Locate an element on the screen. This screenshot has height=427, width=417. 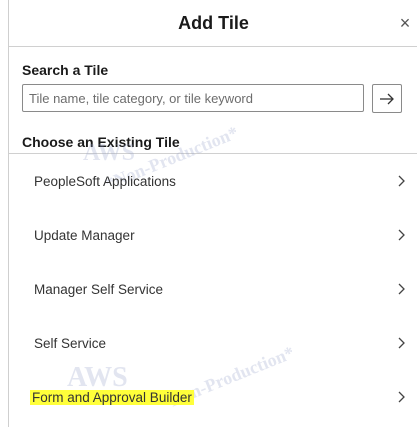
arrow-right-icon is located at coordinates (387, 98).